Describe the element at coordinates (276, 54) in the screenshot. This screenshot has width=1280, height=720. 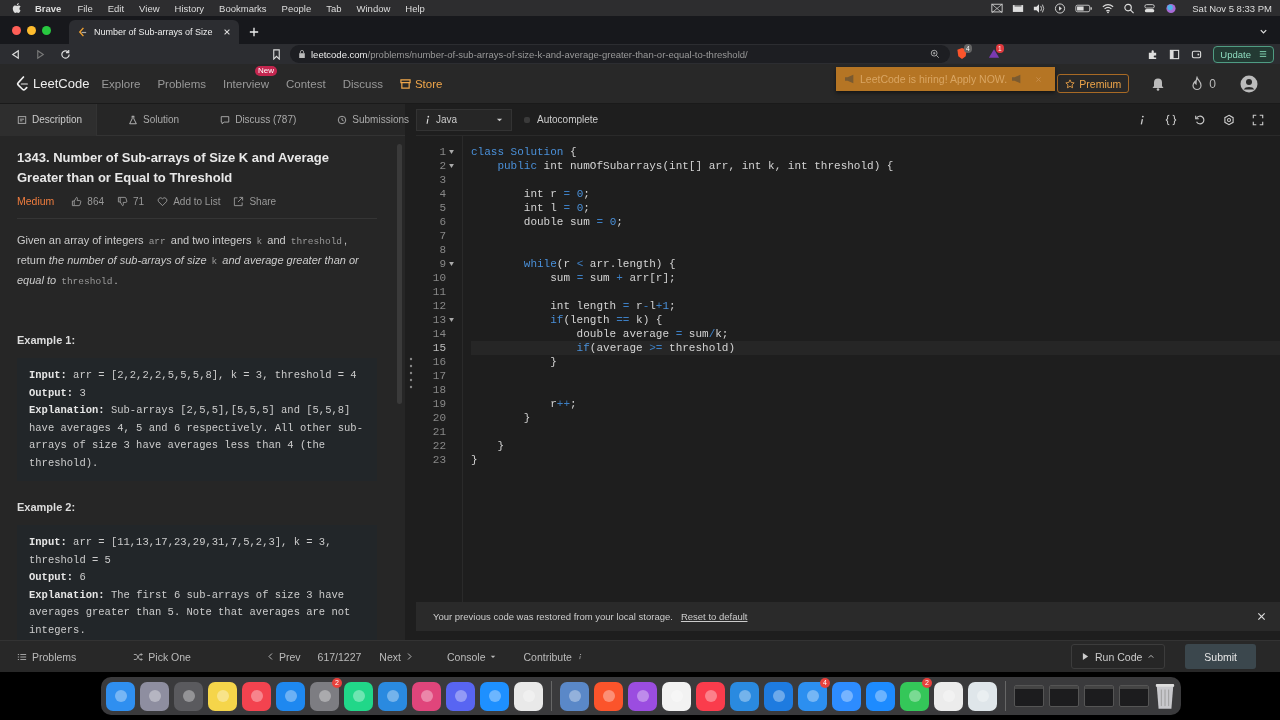
I see `bookmark-icon` at that location.